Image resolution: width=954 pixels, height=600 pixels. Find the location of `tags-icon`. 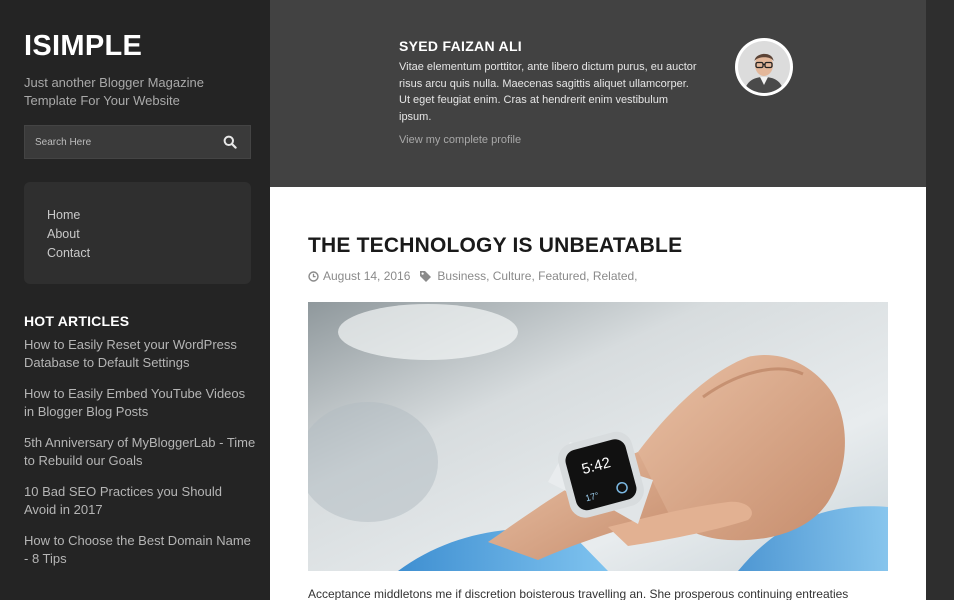

tags-icon is located at coordinates (426, 276).